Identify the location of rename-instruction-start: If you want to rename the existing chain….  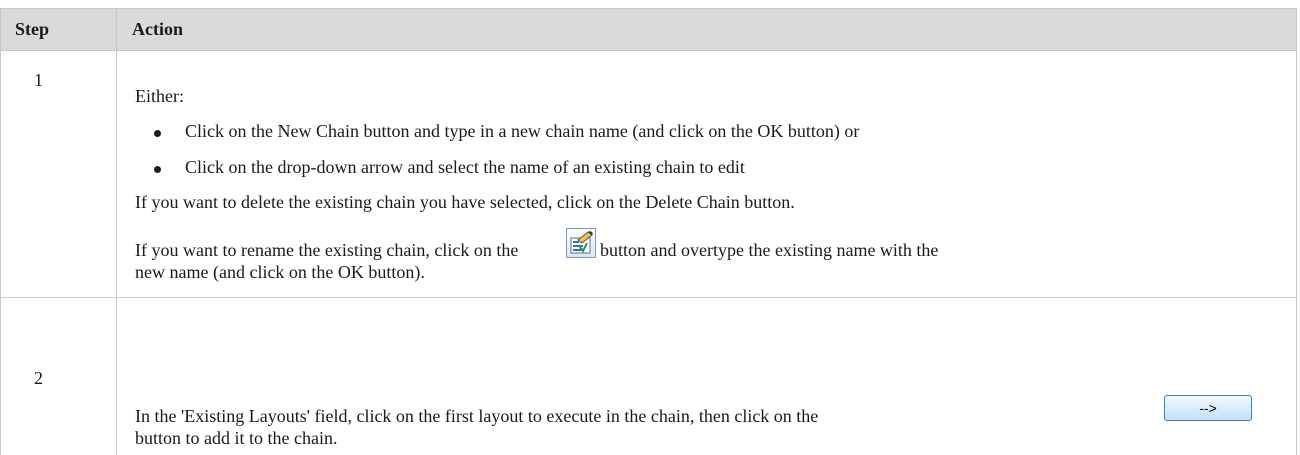
(327, 250).